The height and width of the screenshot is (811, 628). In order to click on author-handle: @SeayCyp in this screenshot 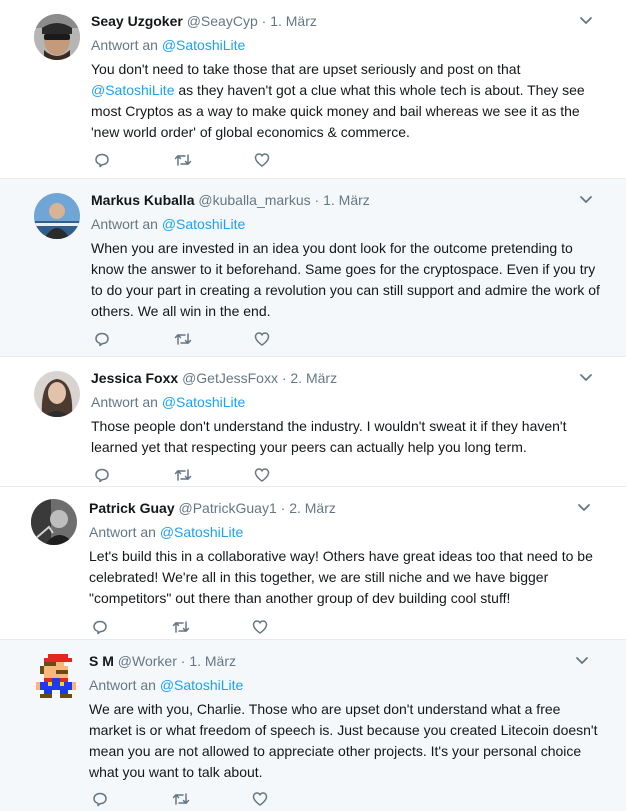, I will do `click(222, 21)`.